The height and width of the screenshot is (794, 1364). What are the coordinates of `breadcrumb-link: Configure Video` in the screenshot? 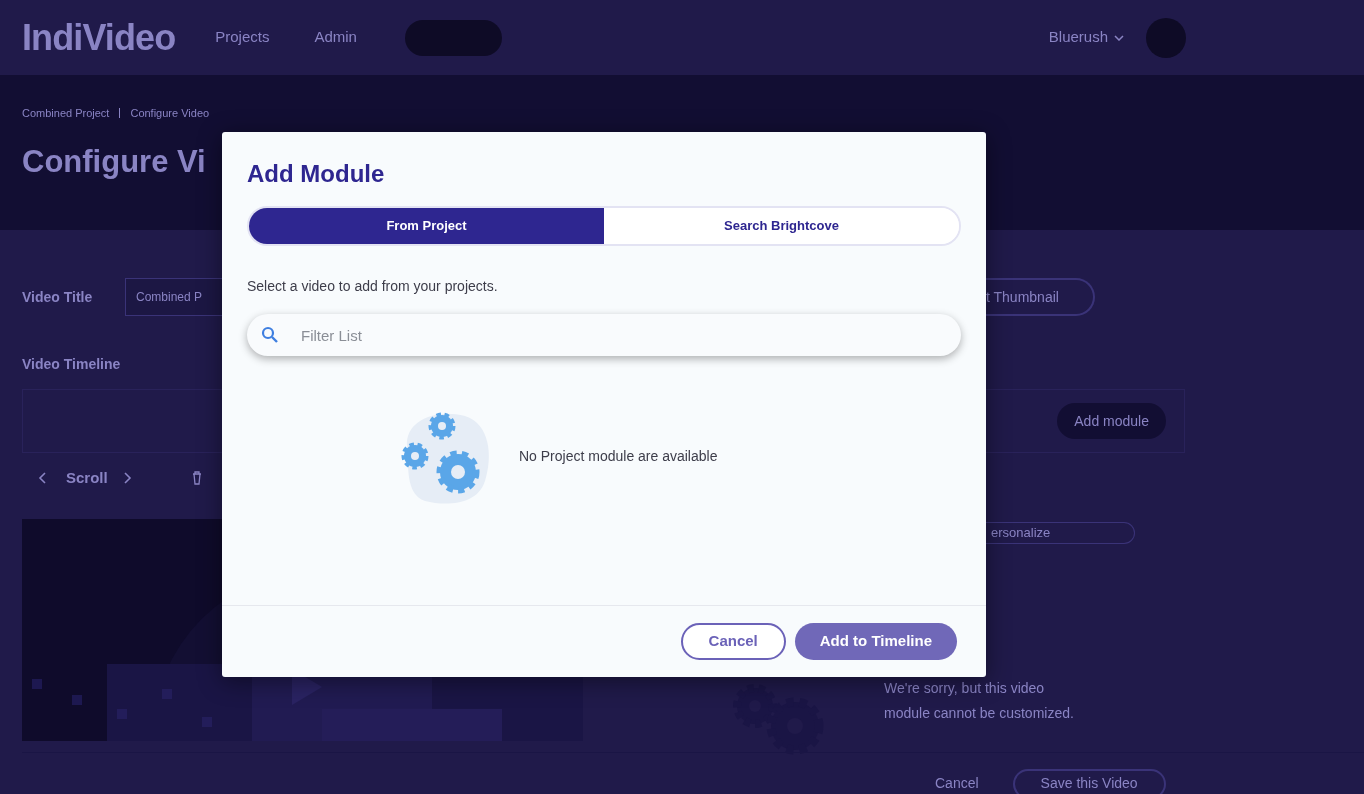 It's located at (170, 113).